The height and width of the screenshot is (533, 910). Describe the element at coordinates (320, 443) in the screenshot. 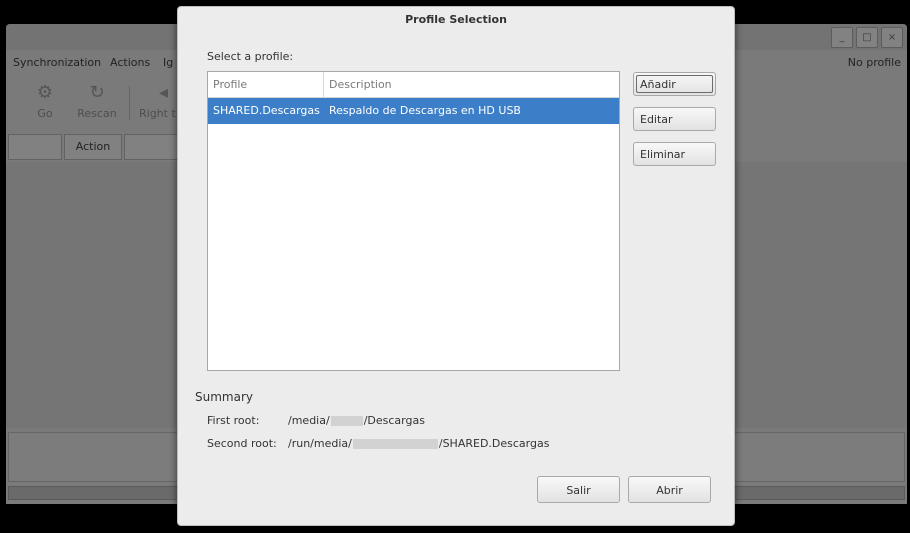

I see `second-root-prefix: /run/media/` at that location.